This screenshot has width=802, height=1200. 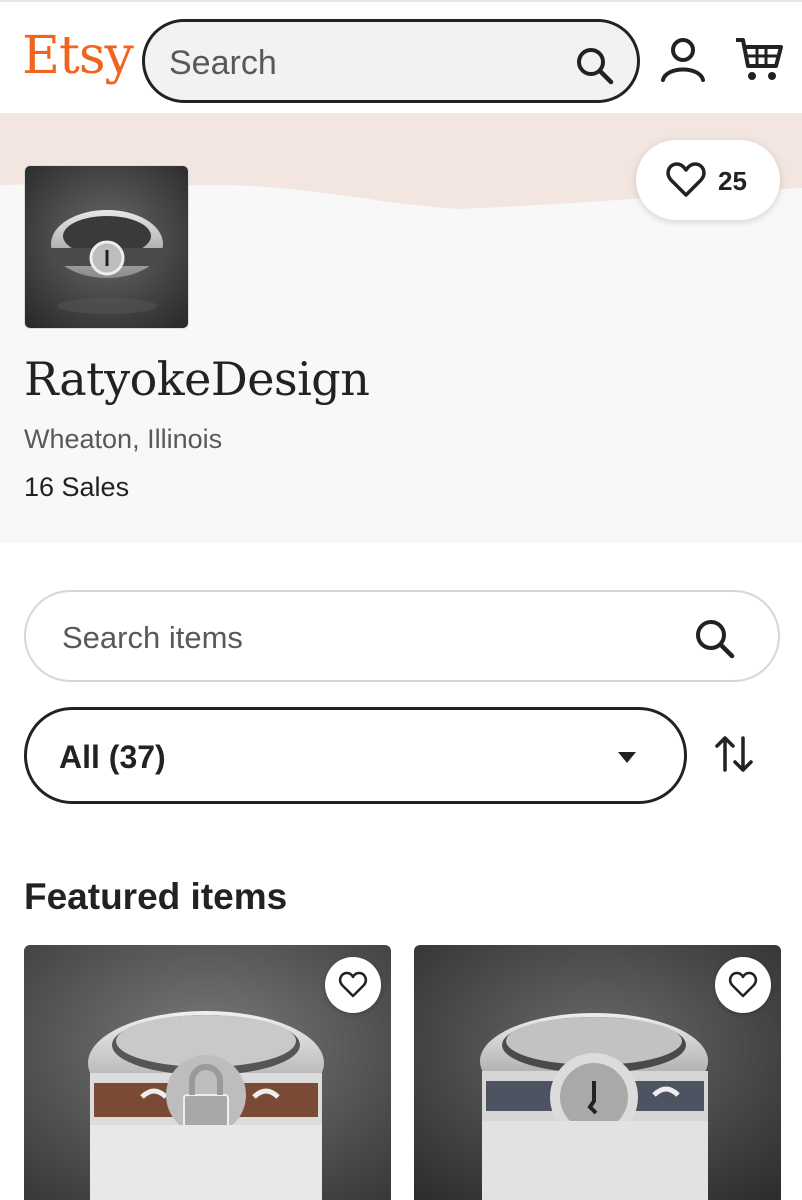 What do you see at coordinates (732, 181) in the screenshot?
I see `favorites-count: 25` at bounding box center [732, 181].